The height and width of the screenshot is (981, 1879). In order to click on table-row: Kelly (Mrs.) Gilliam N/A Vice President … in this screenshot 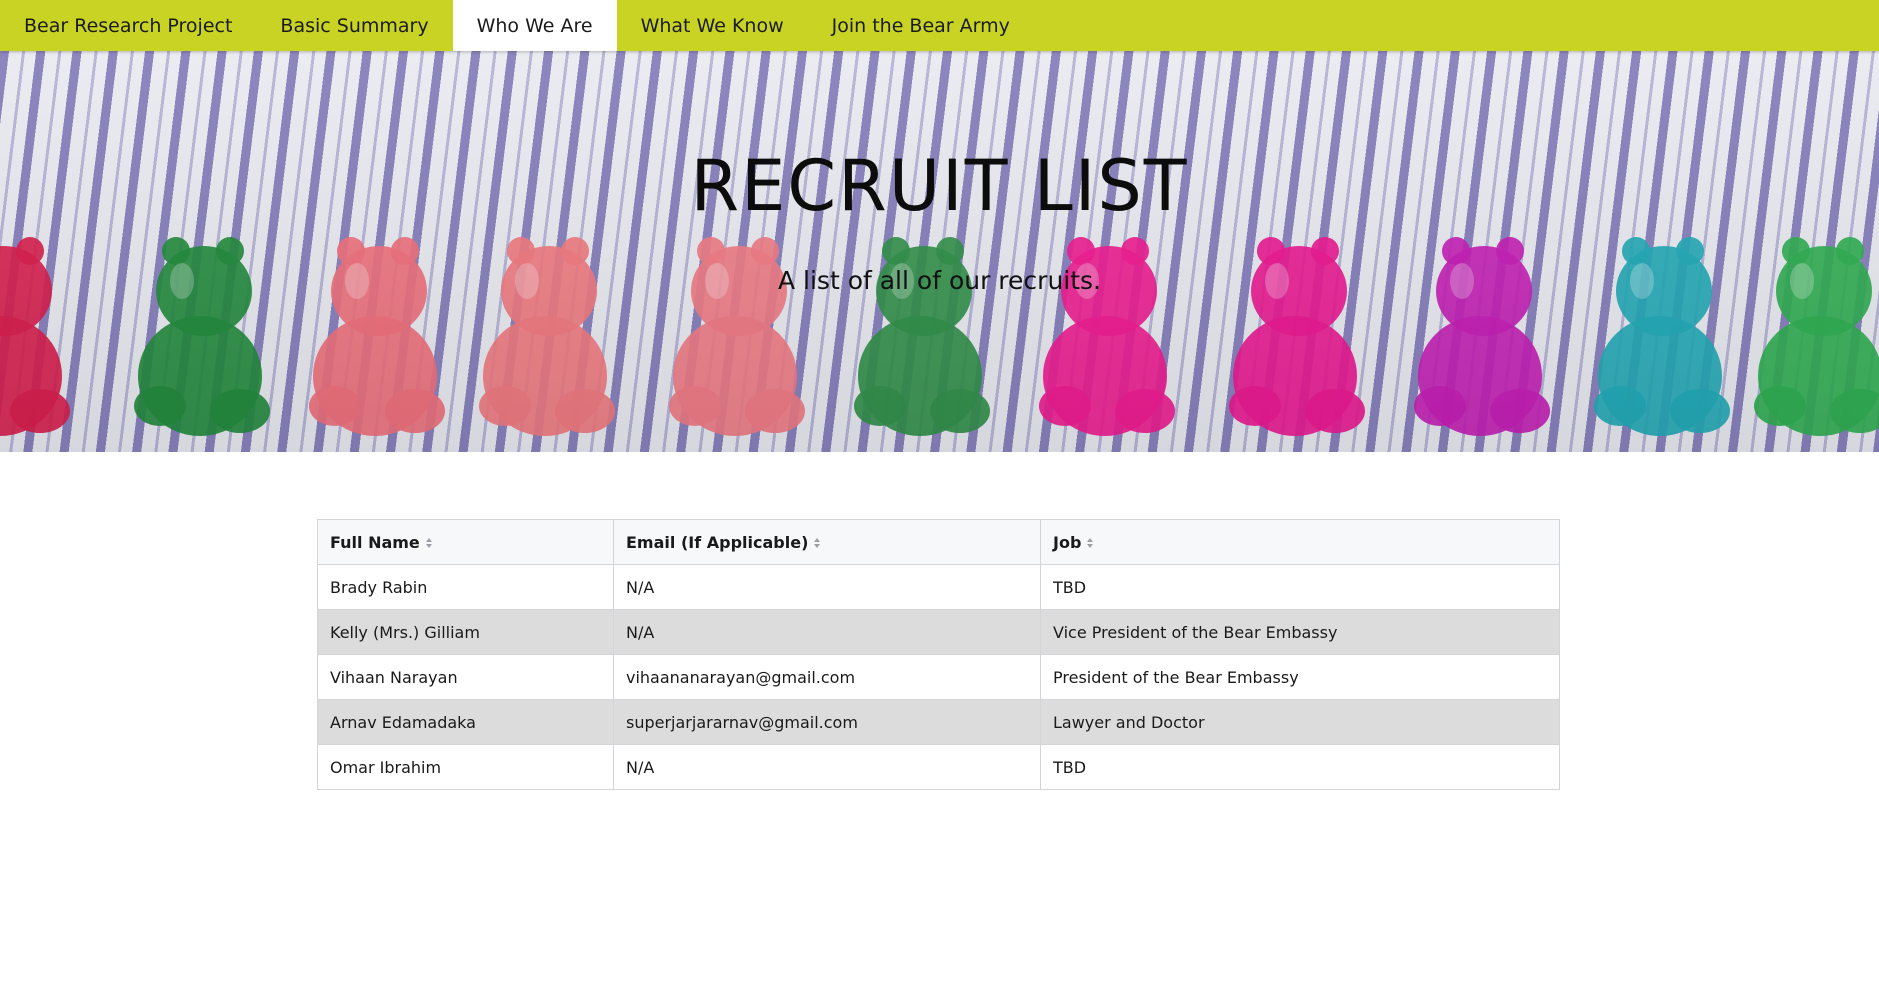, I will do `click(938, 632)`.